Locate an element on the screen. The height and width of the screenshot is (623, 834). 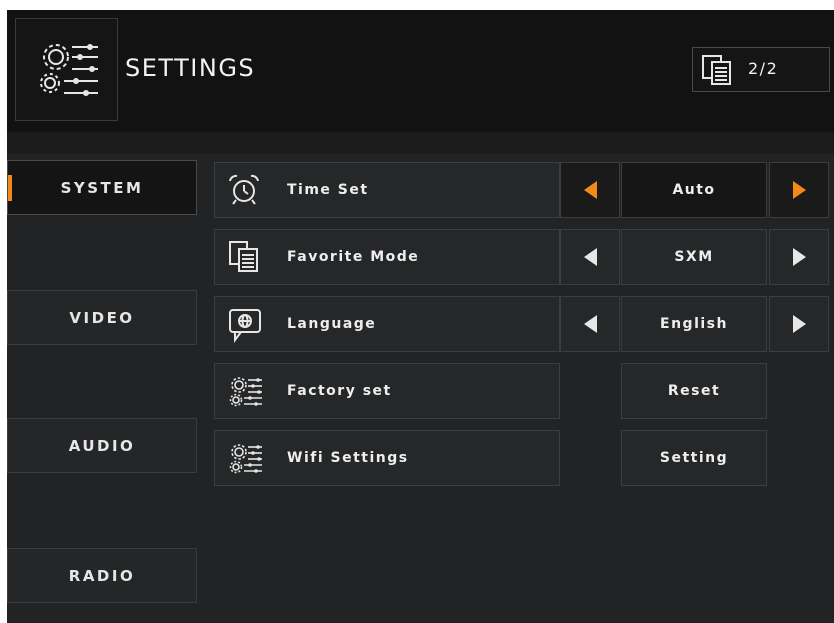
favorite-mode-value: SXM is located at coordinates (694, 257).